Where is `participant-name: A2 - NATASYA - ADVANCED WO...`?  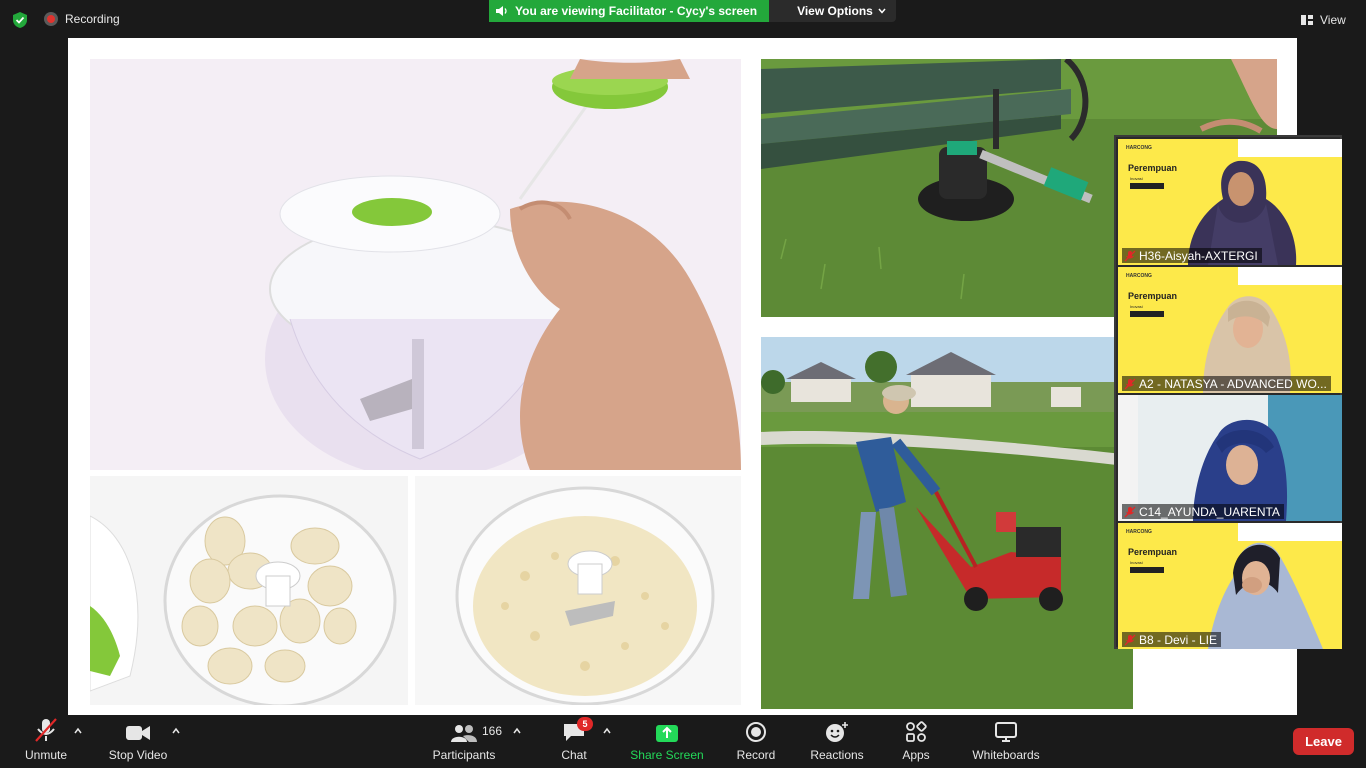
participant-name: A2 - NATASYA - ADVANCED WO... is located at coordinates (1233, 383).